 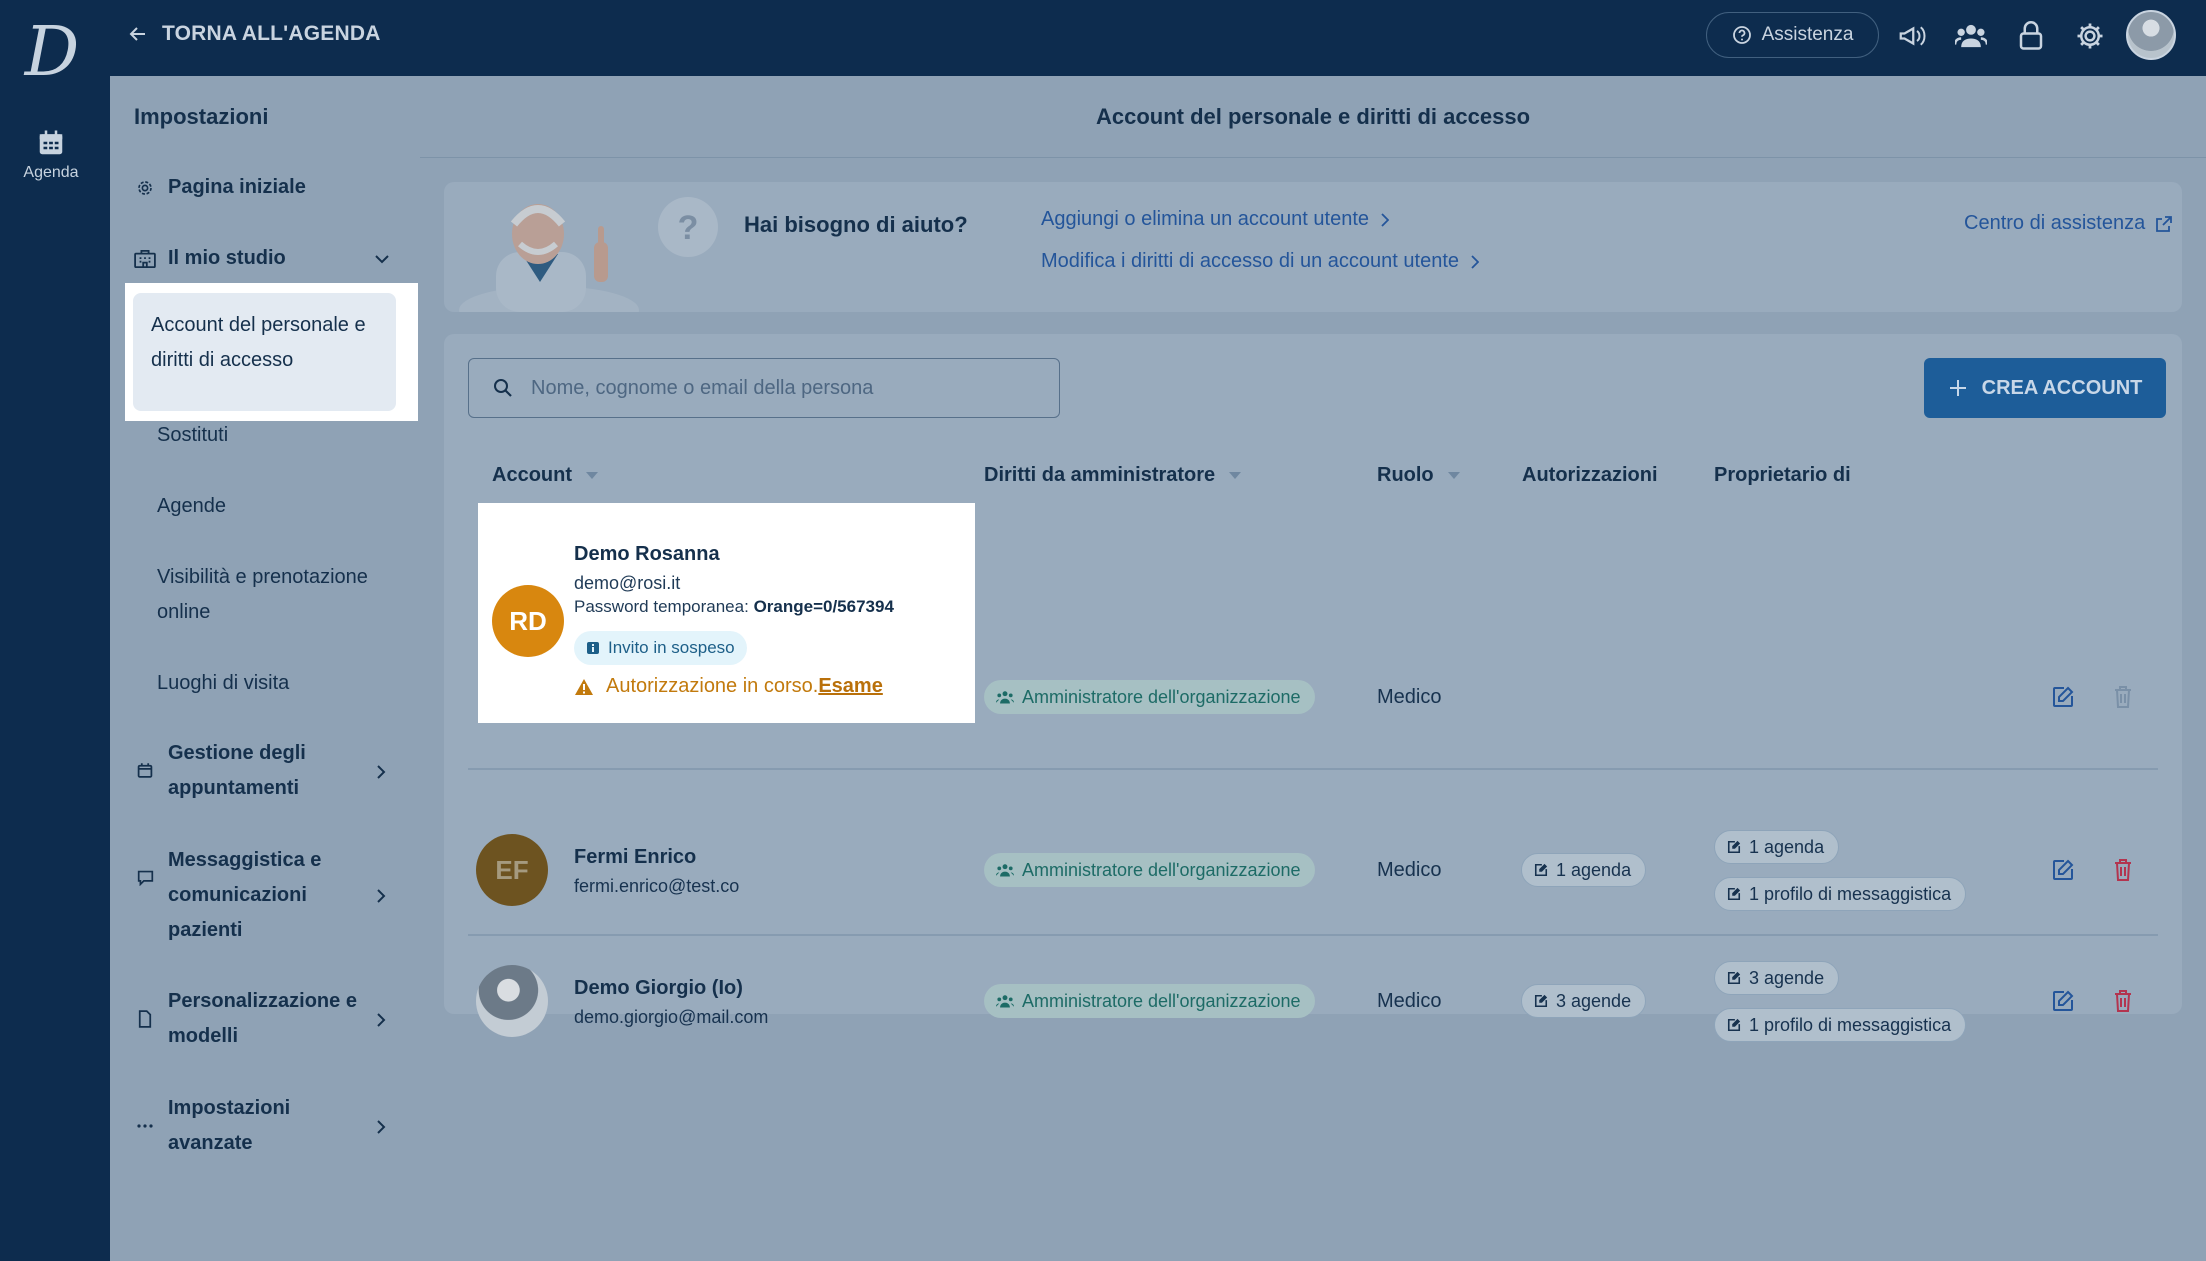 What do you see at coordinates (220, 187) in the screenshot?
I see `nav-home: Pagina iniziale` at bounding box center [220, 187].